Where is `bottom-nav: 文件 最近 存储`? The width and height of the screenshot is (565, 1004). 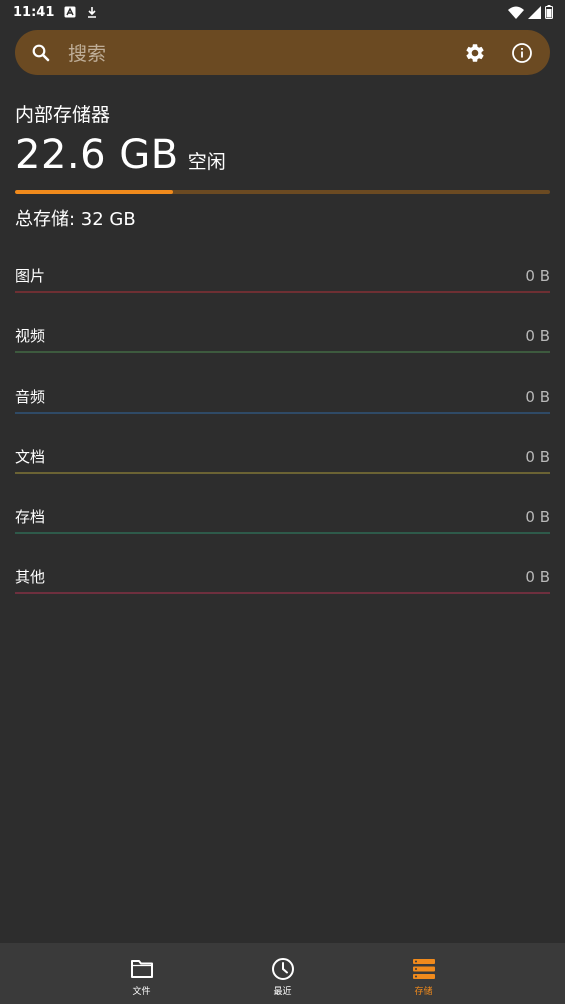
bottom-nav: 文件 最近 存储 is located at coordinates (282, 973).